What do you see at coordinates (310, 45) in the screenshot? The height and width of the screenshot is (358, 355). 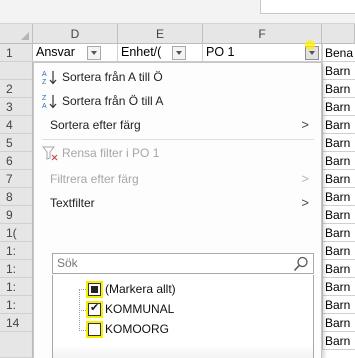 I see `highlight-marker` at bounding box center [310, 45].